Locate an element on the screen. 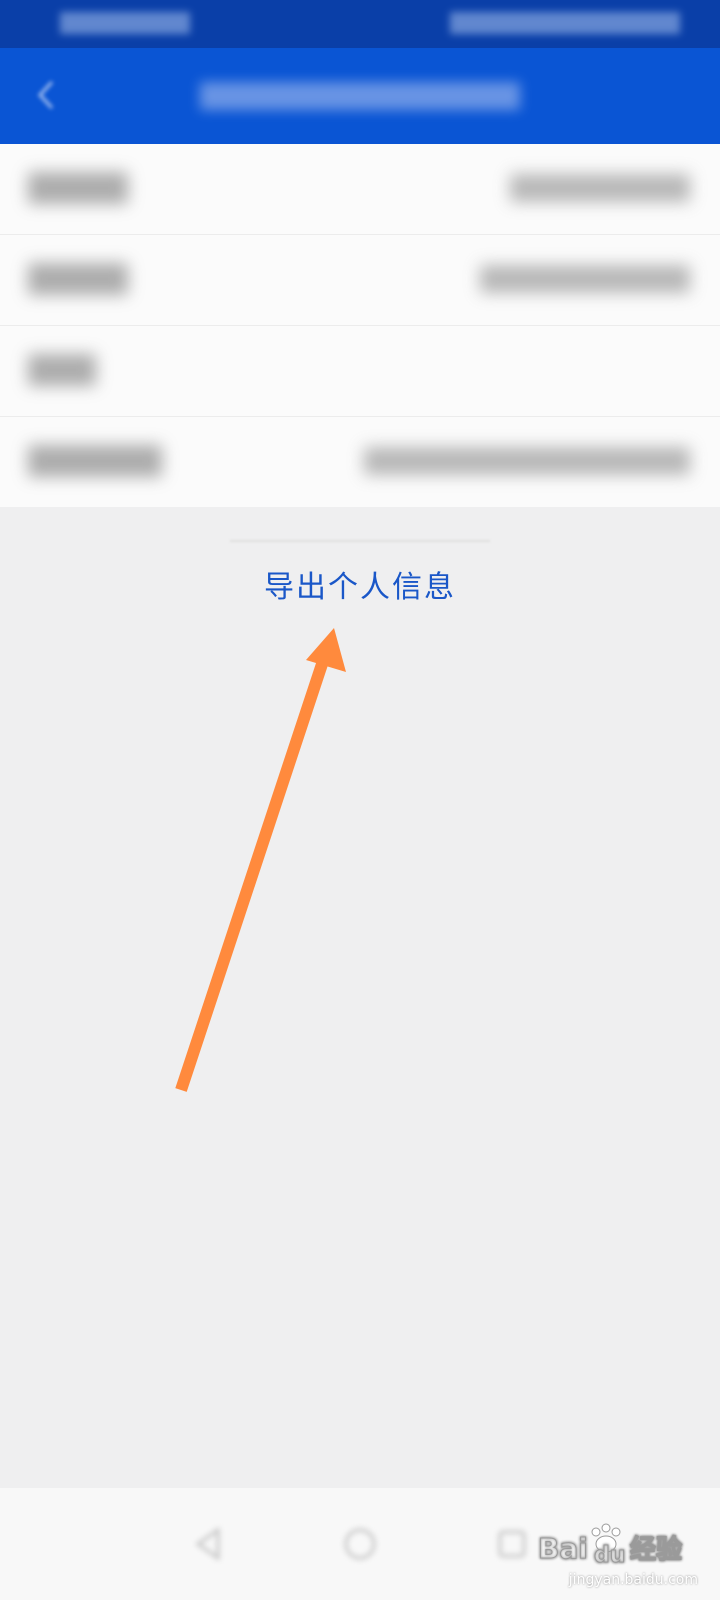 The image size is (720, 1600). page-title-blurred is located at coordinates (360, 96).